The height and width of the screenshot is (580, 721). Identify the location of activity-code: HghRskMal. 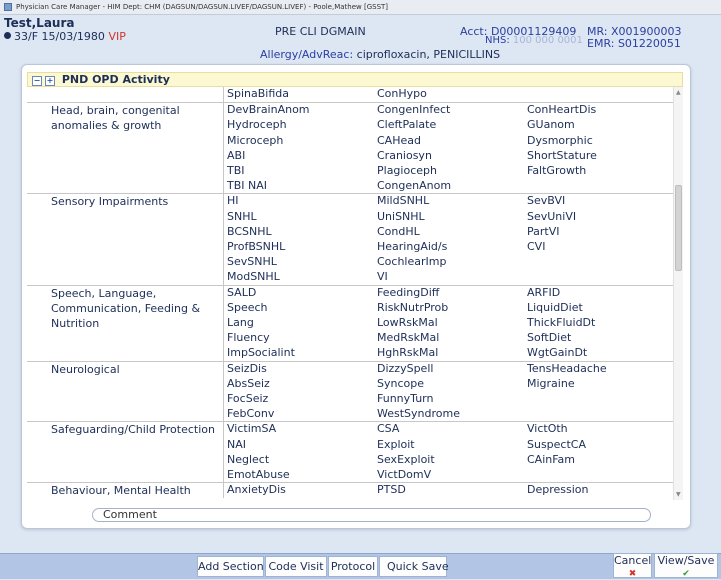
(407, 352).